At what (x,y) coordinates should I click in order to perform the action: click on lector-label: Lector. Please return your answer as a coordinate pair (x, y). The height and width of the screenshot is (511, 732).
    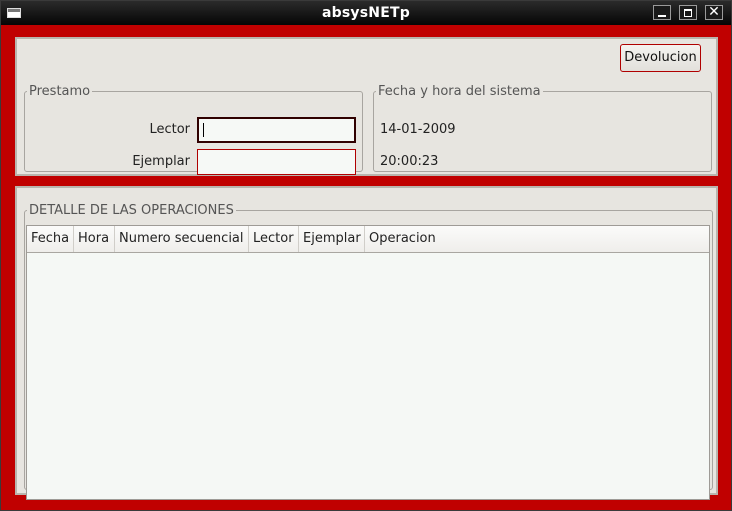
    Looking at the image, I should click on (169, 129).